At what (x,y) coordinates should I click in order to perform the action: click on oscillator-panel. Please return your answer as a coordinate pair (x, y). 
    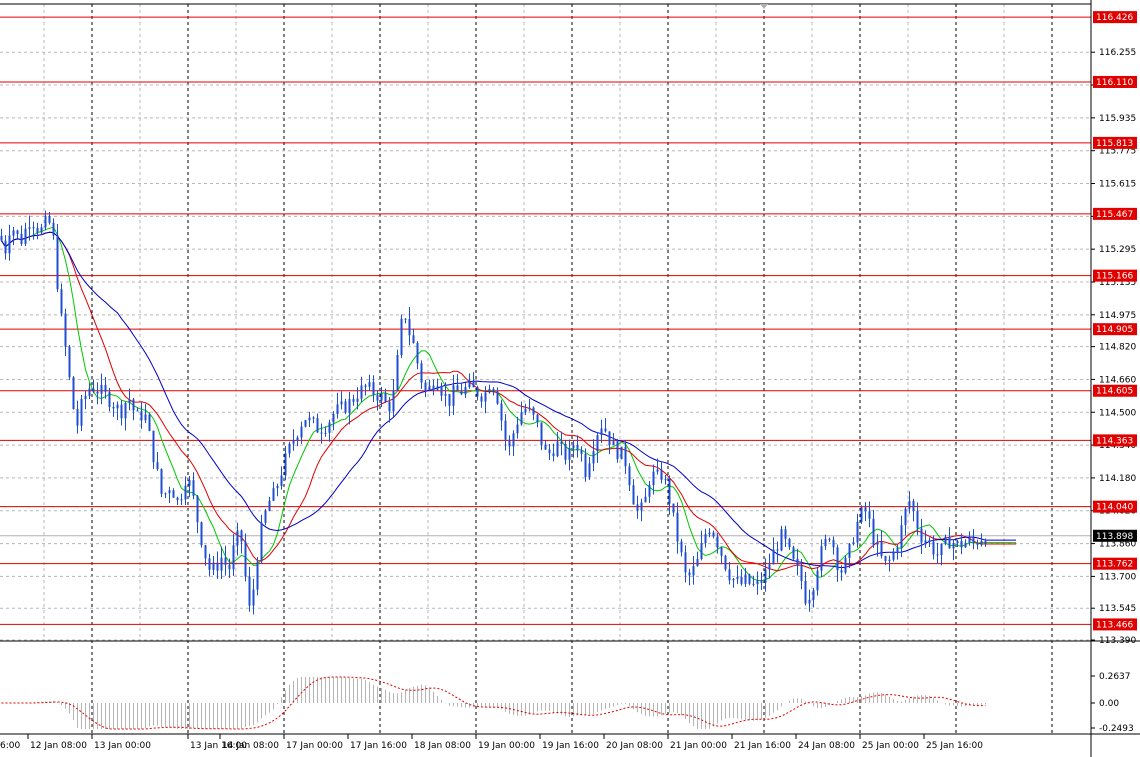
    Looking at the image, I should click on (493, 703).